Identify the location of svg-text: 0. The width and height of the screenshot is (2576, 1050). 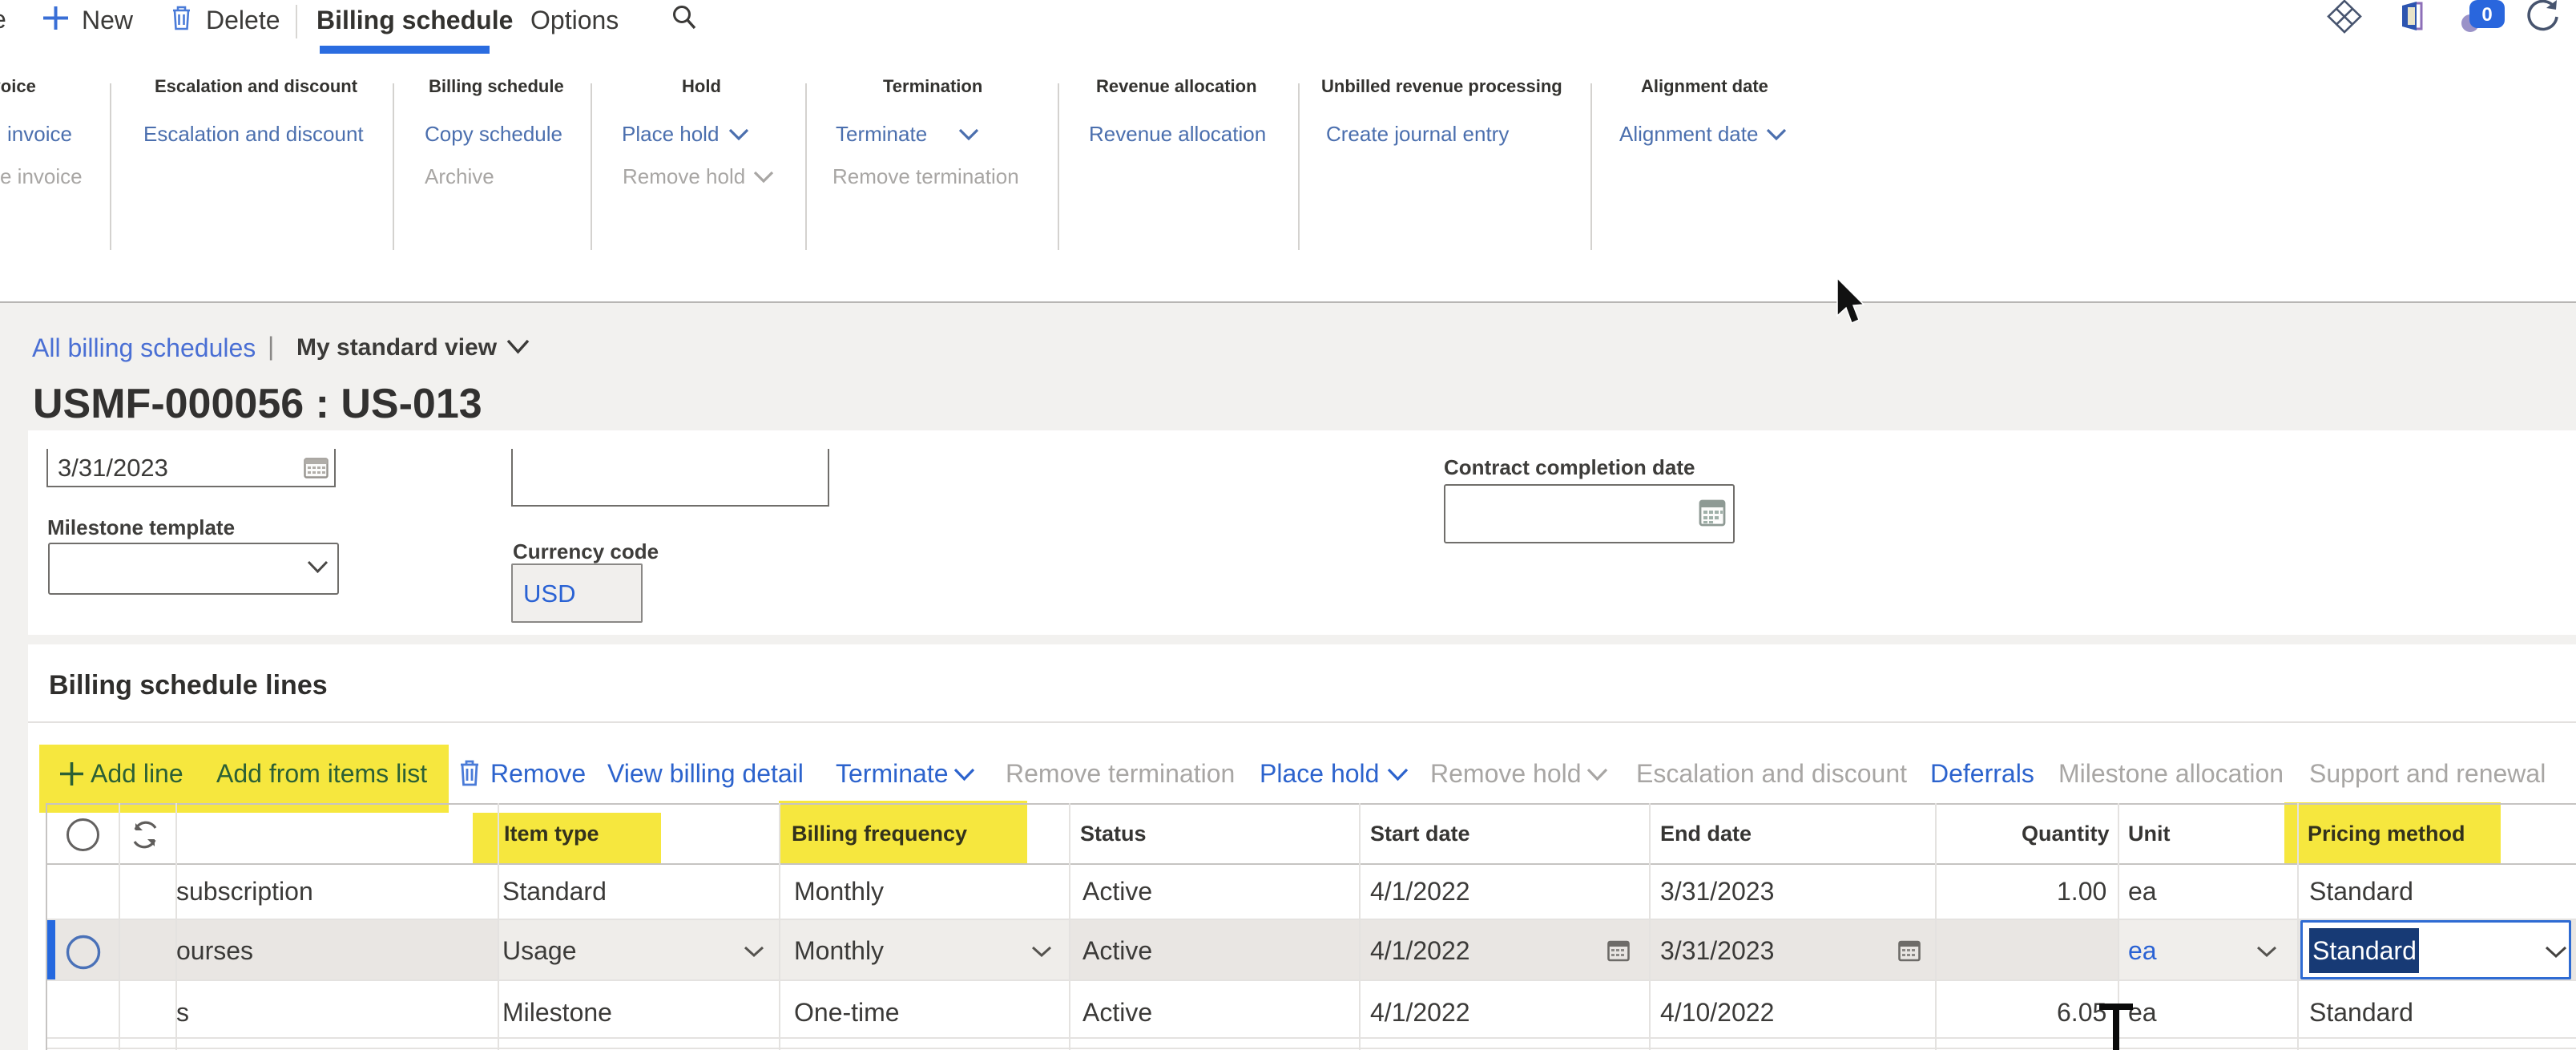
(2486, 15).